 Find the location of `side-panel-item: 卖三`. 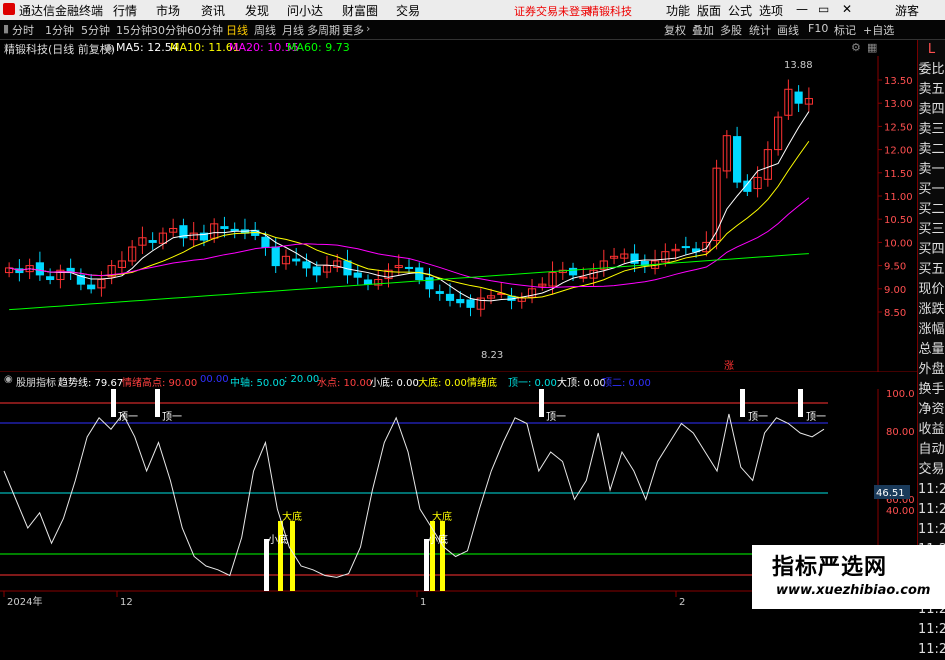

side-panel-item: 卖三 is located at coordinates (931, 130).